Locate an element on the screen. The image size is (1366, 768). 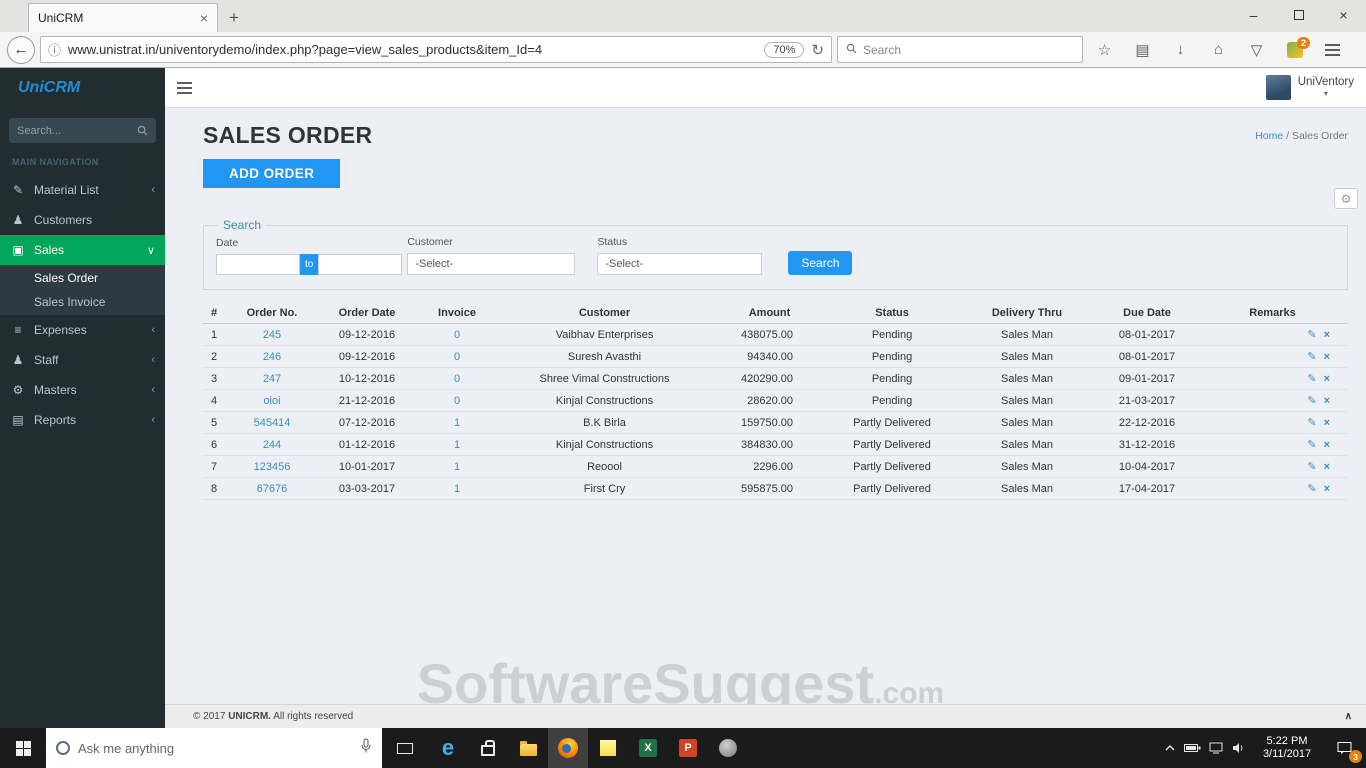
sidebar-search-icon is located at coordinates (142, 130).